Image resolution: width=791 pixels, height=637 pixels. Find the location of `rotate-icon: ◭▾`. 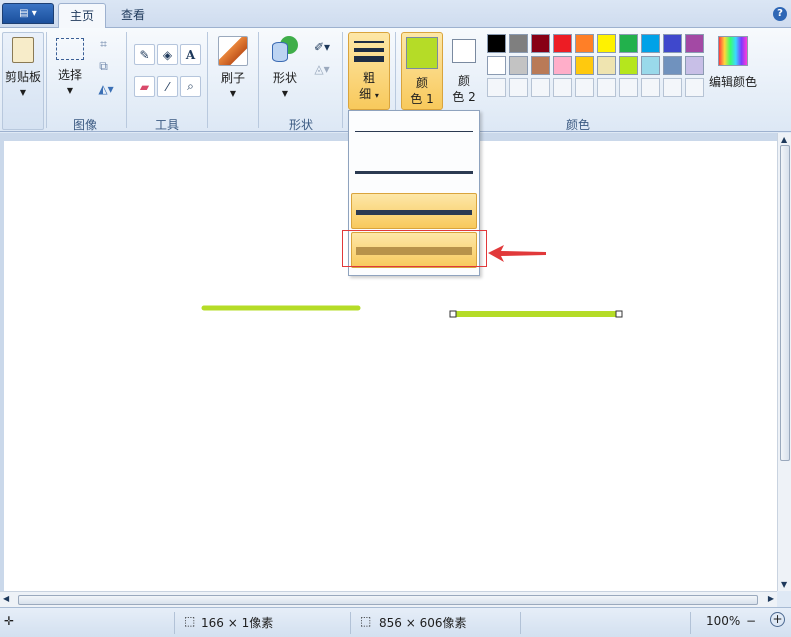

rotate-icon: ◭▾ is located at coordinates (106, 88).